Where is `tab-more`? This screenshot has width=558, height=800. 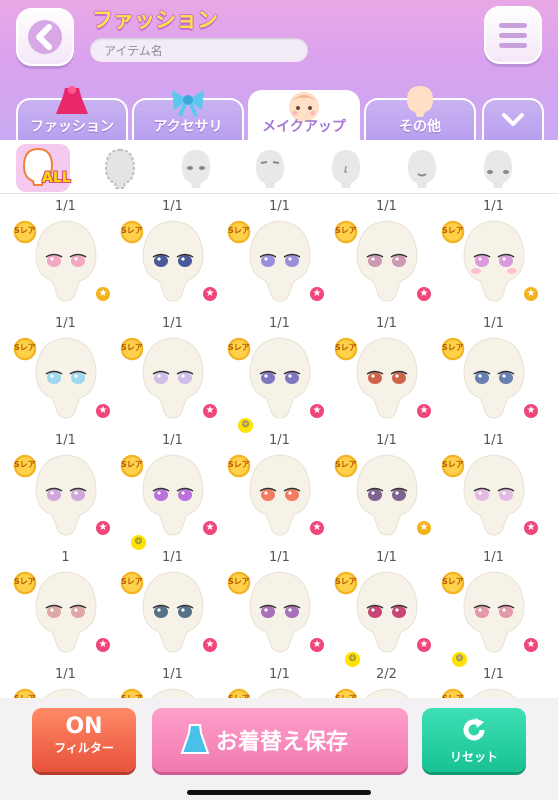 tab-more is located at coordinates (513, 119).